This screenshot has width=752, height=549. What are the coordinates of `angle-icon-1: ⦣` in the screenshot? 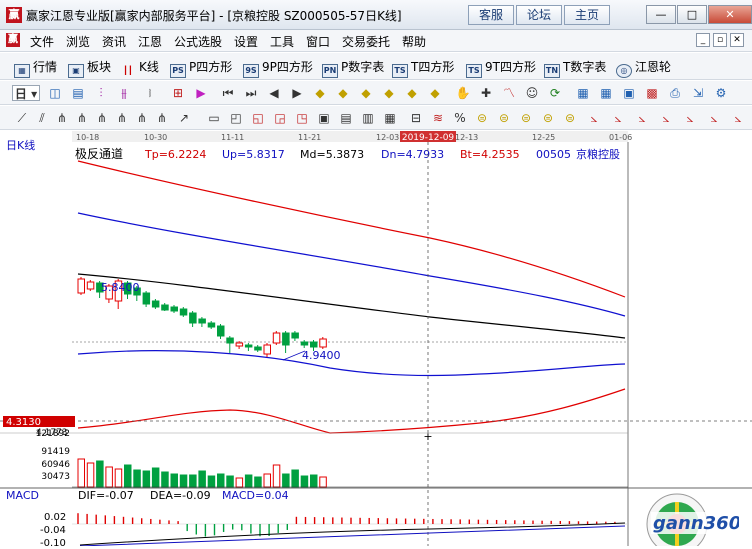 It's located at (594, 118).